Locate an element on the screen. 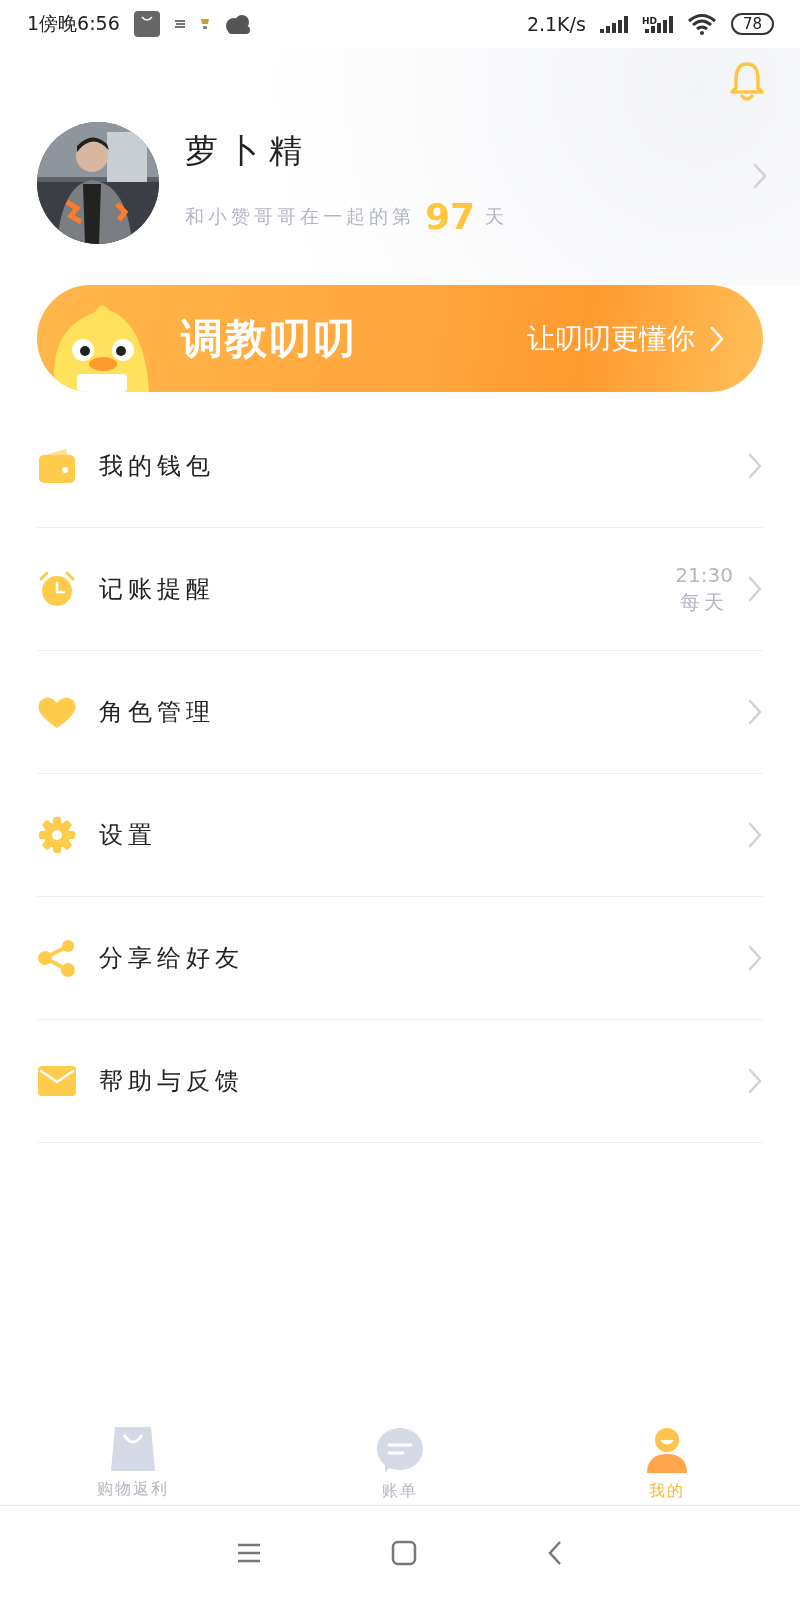  together-text: 天 is located at coordinates (497, 216).